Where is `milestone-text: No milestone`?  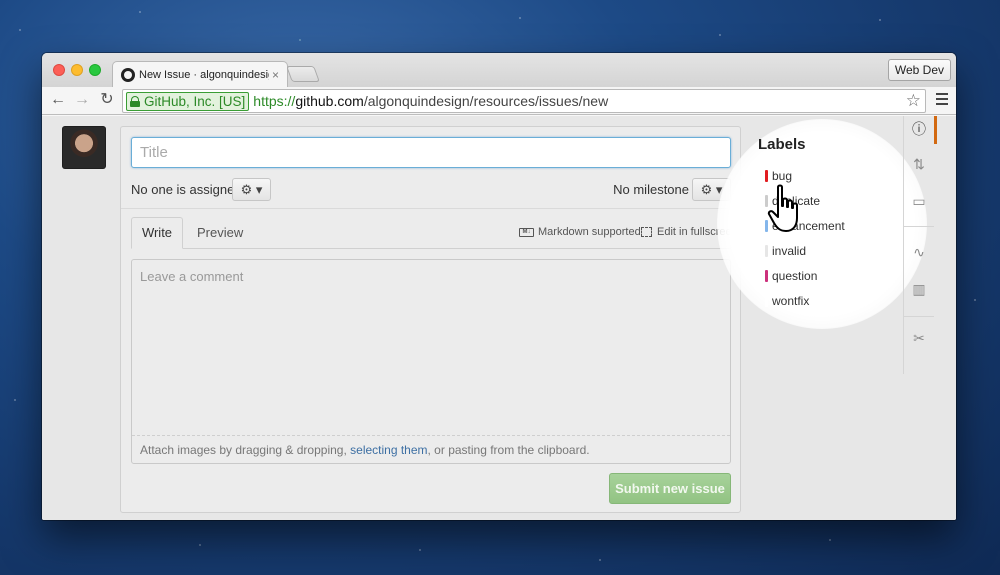
milestone-text: No milestone is located at coordinates (651, 189).